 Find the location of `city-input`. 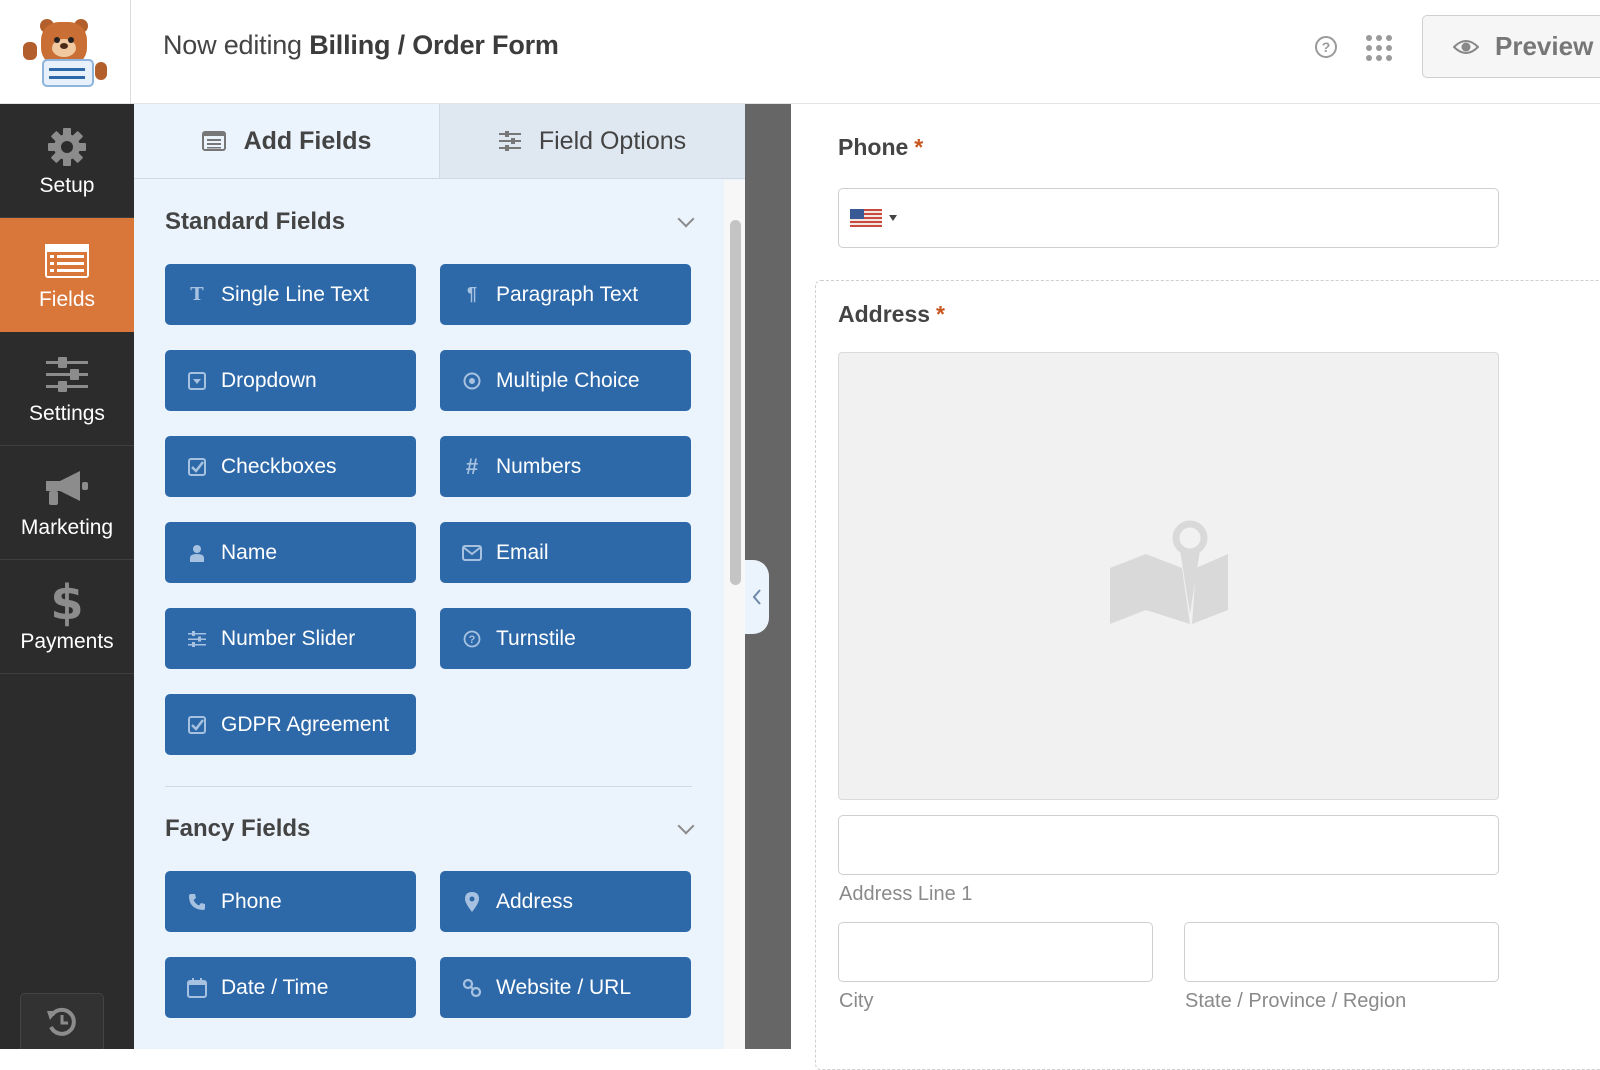

city-input is located at coordinates (995, 952).